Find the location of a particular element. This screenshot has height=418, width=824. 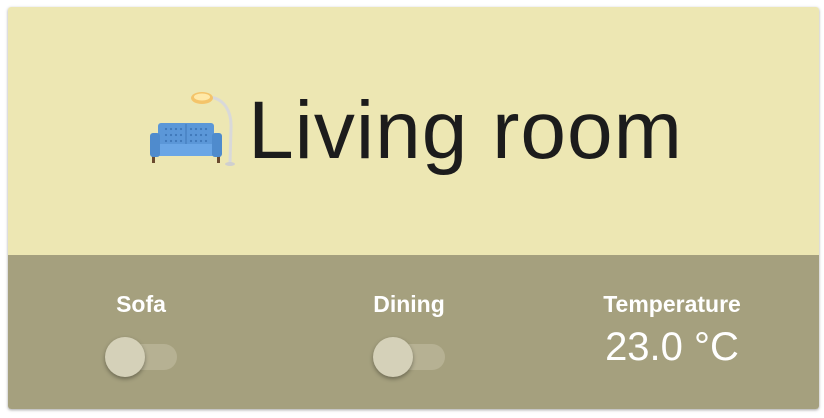

sofa-toggle is located at coordinates (141, 357).